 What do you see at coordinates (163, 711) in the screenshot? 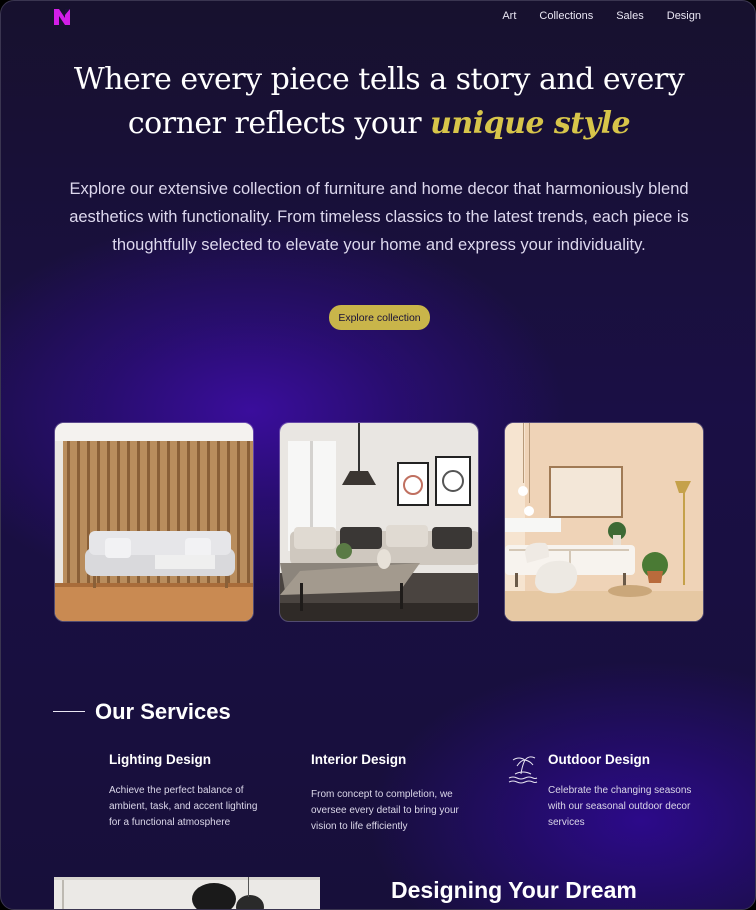
I see `services-title: Our Services` at bounding box center [163, 711].